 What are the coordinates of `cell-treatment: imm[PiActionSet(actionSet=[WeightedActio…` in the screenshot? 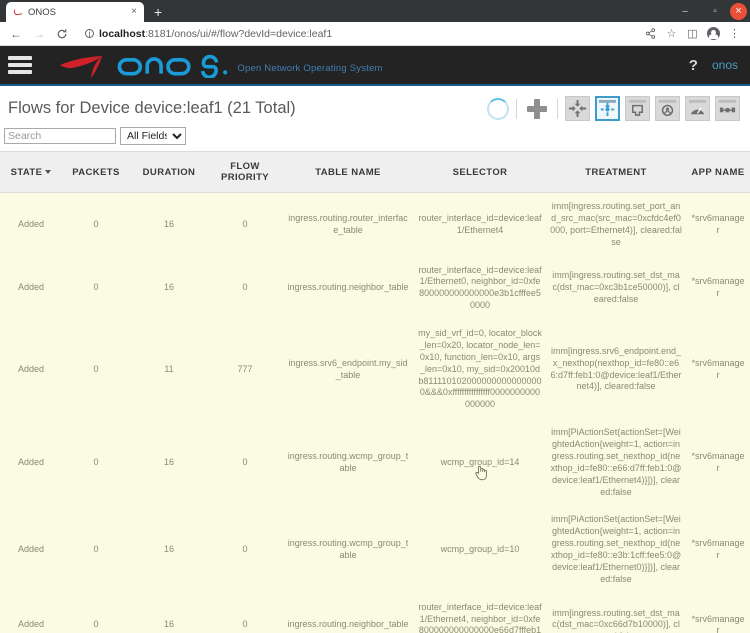 It's located at (616, 463).